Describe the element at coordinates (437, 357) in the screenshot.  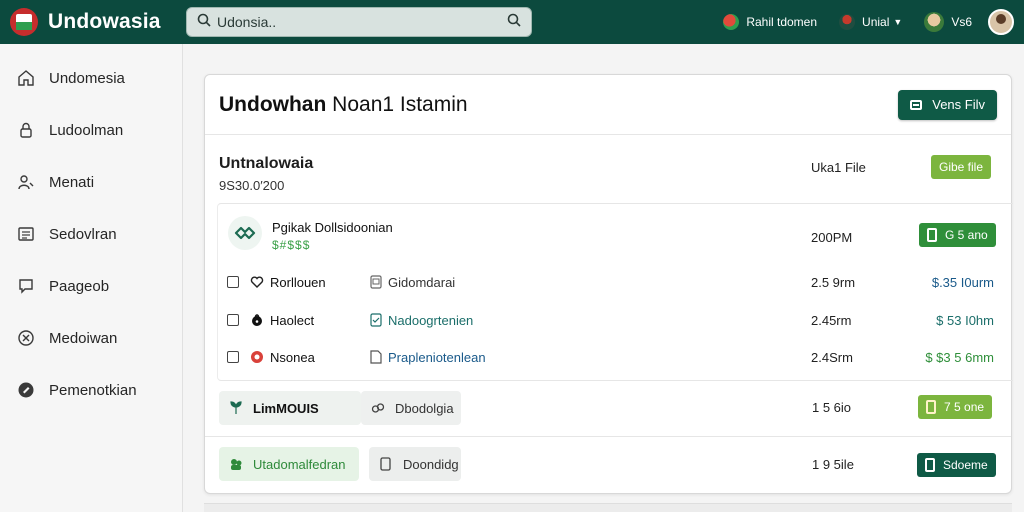
I see `row-description: Prapleniotenlean` at that location.